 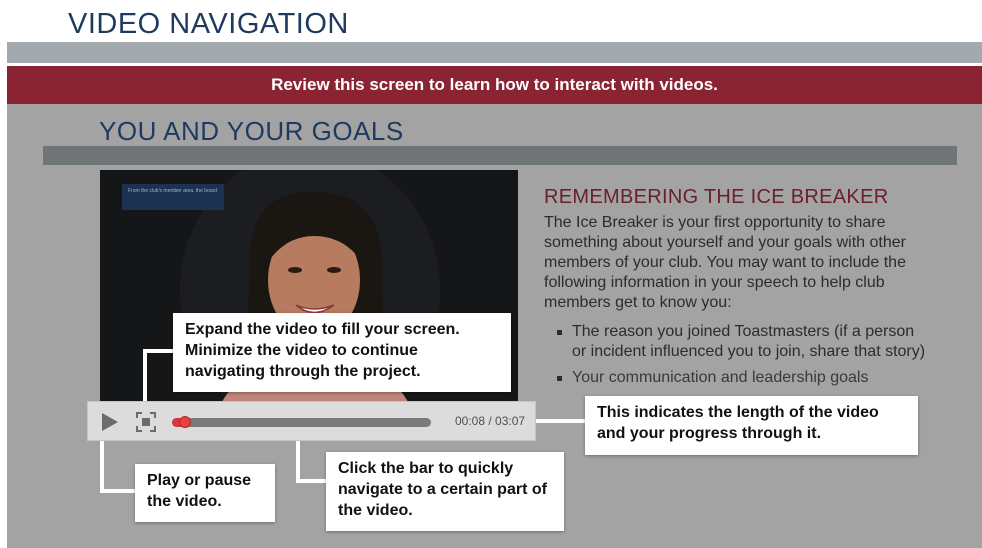 I want to click on section-title: YOU AND YOUR GOALS, so click(x=251, y=131).